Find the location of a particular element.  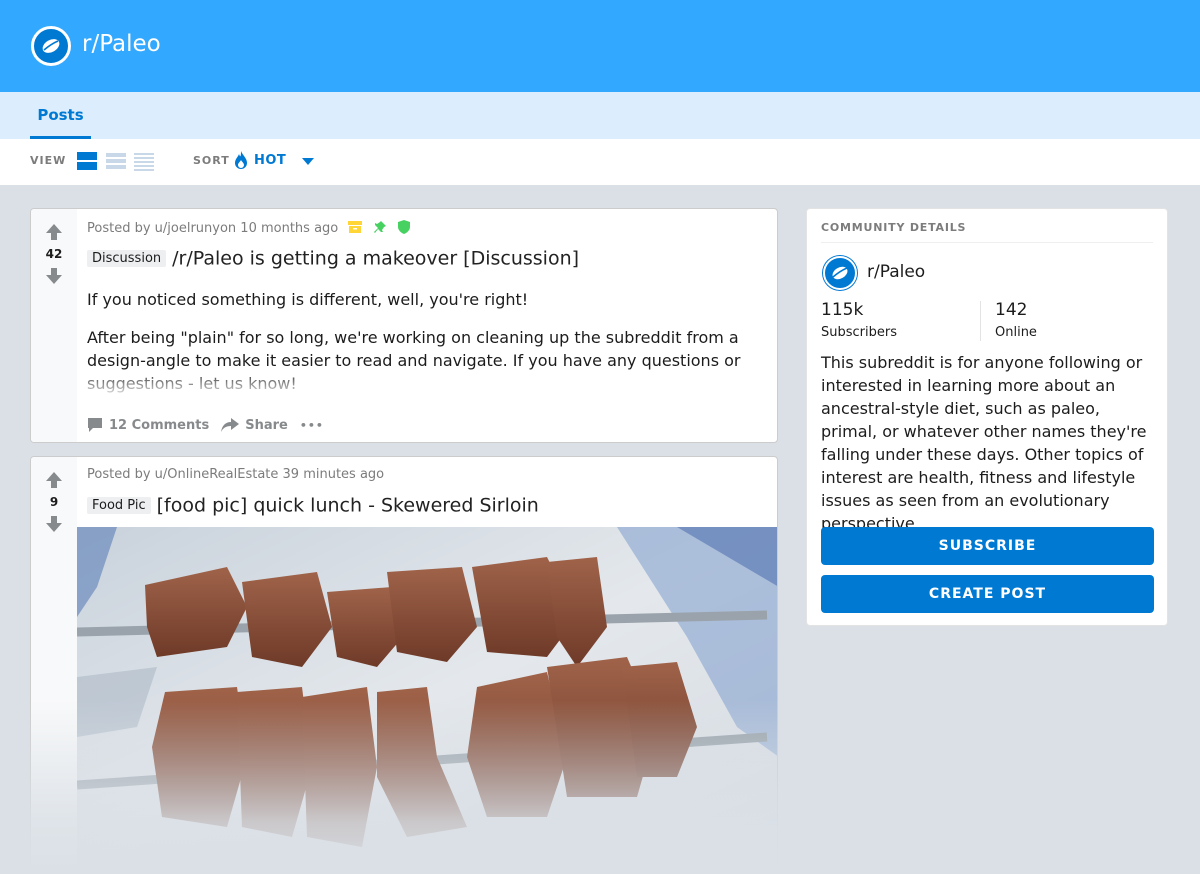

more-options-icon: ••• is located at coordinates (311, 425).